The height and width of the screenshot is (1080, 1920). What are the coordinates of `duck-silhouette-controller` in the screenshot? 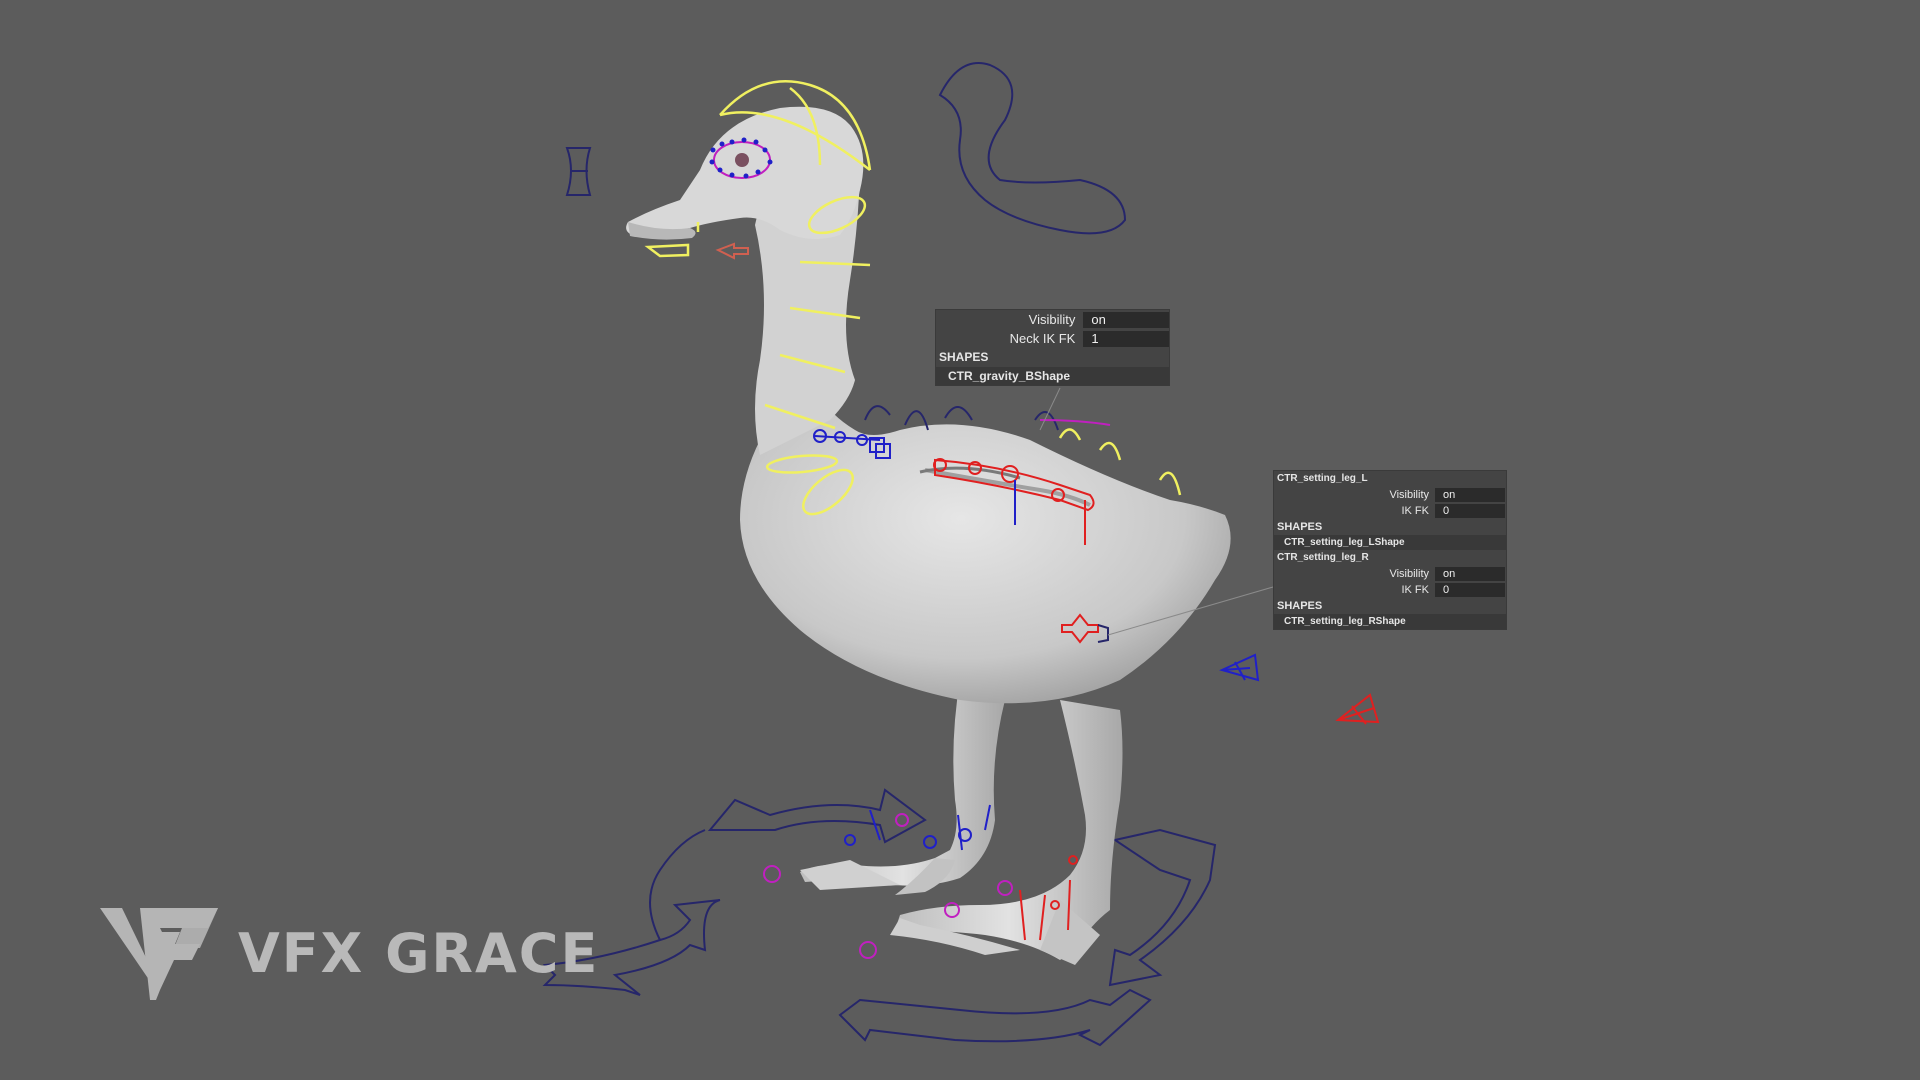 It's located at (1032, 148).